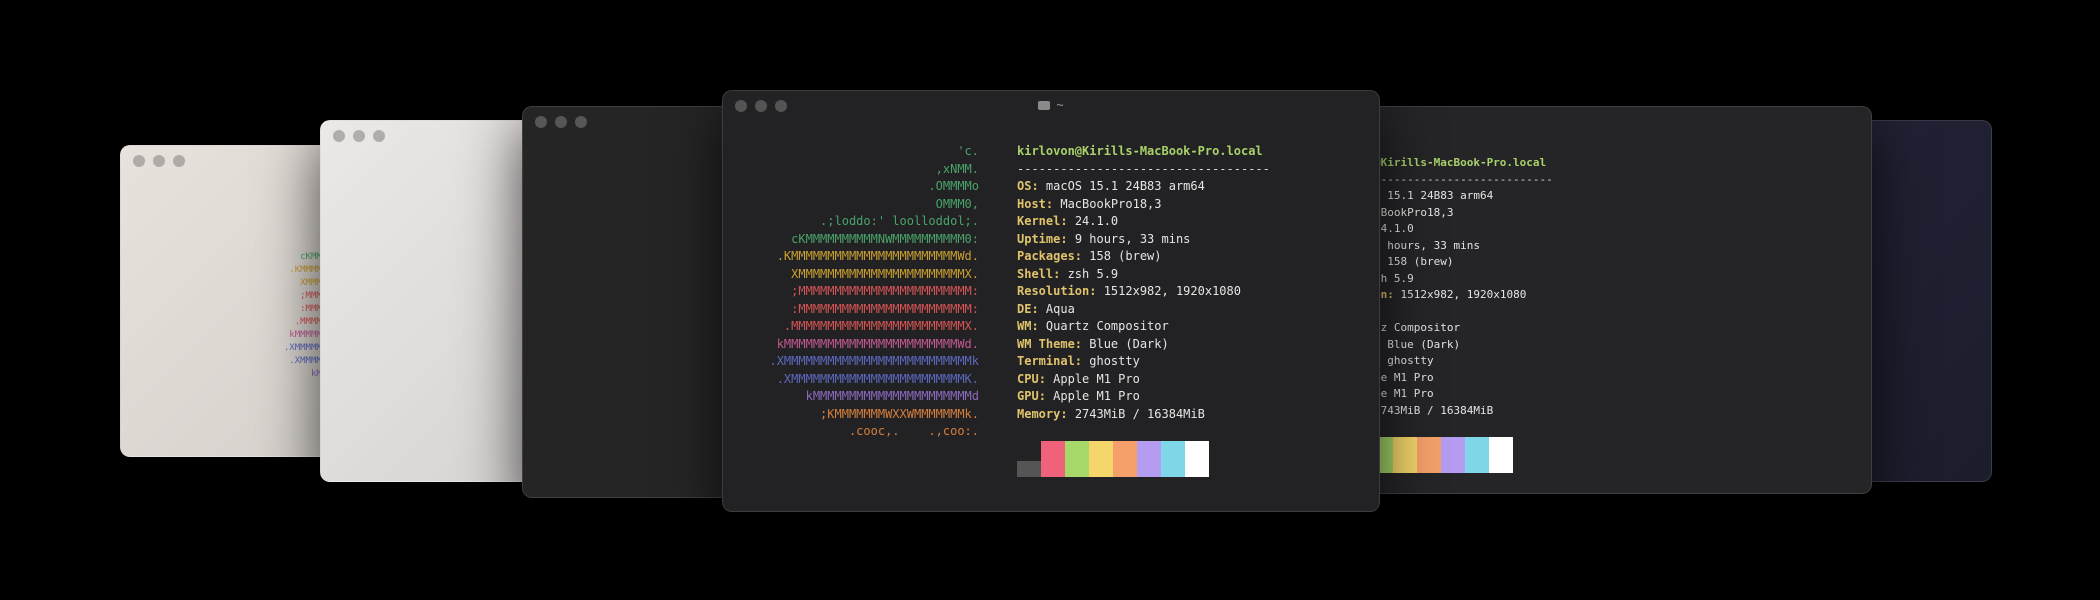 This screenshot has width=2100, height=600. I want to click on info-label: Uptime, so click(1039, 238).